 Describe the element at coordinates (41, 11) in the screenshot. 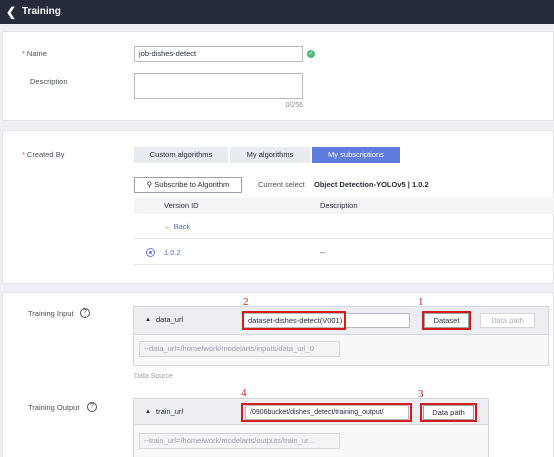

I see `page-title: Training` at that location.